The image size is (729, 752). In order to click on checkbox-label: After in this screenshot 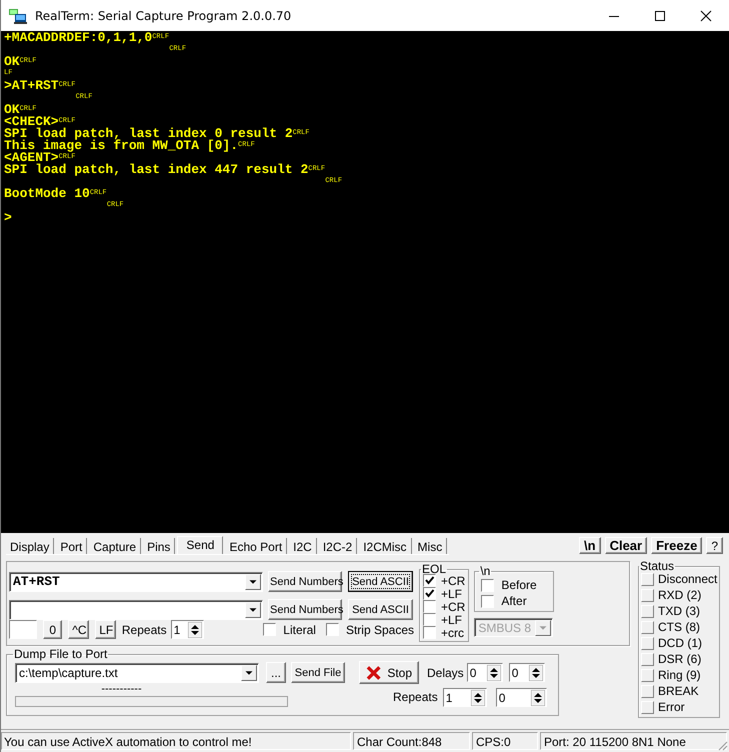, I will do `click(514, 601)`.